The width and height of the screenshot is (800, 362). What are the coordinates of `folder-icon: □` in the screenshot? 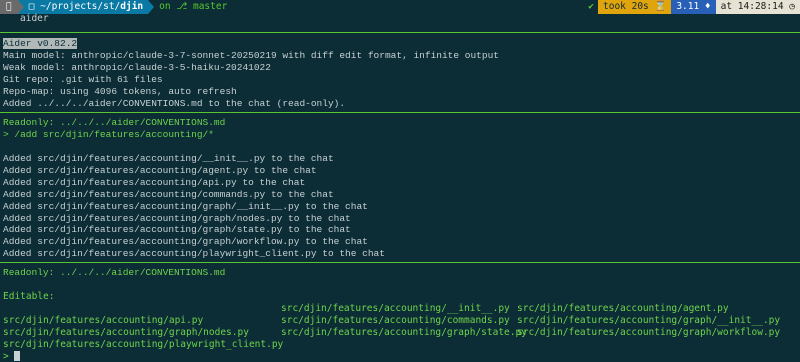 It's located at (29, 6).